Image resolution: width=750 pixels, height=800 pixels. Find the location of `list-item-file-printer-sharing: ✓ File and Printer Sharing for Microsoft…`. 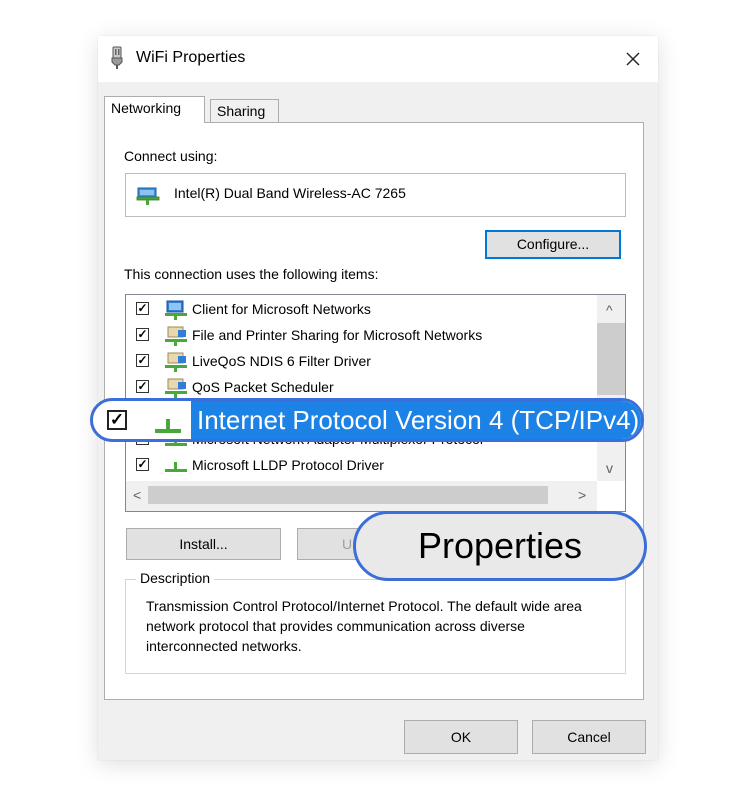

list-item-file-printer-sharing: ✓ File and Printer Sharing for Microsoft… is located at coordinates (361, 336).